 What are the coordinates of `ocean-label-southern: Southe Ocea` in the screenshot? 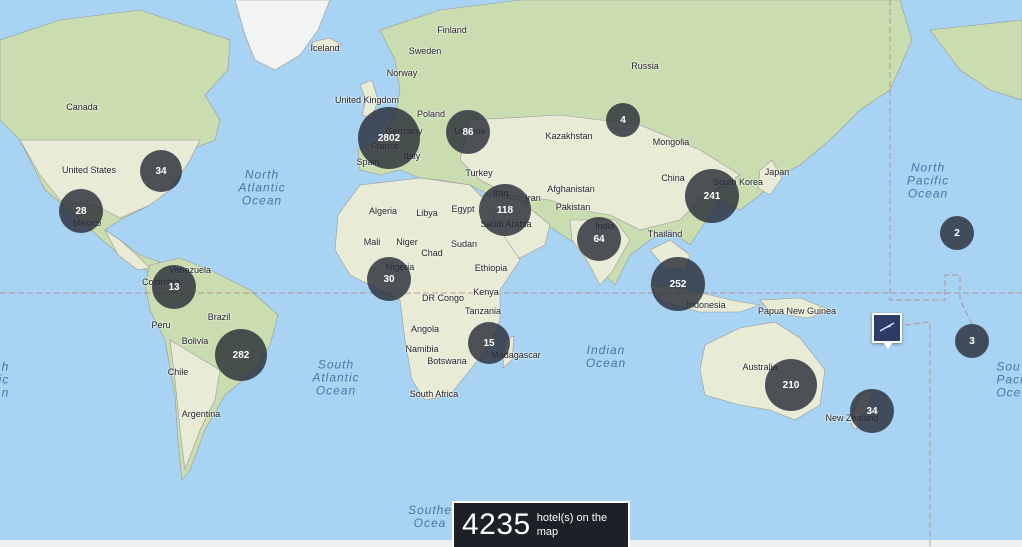 It's located at (430, 516).